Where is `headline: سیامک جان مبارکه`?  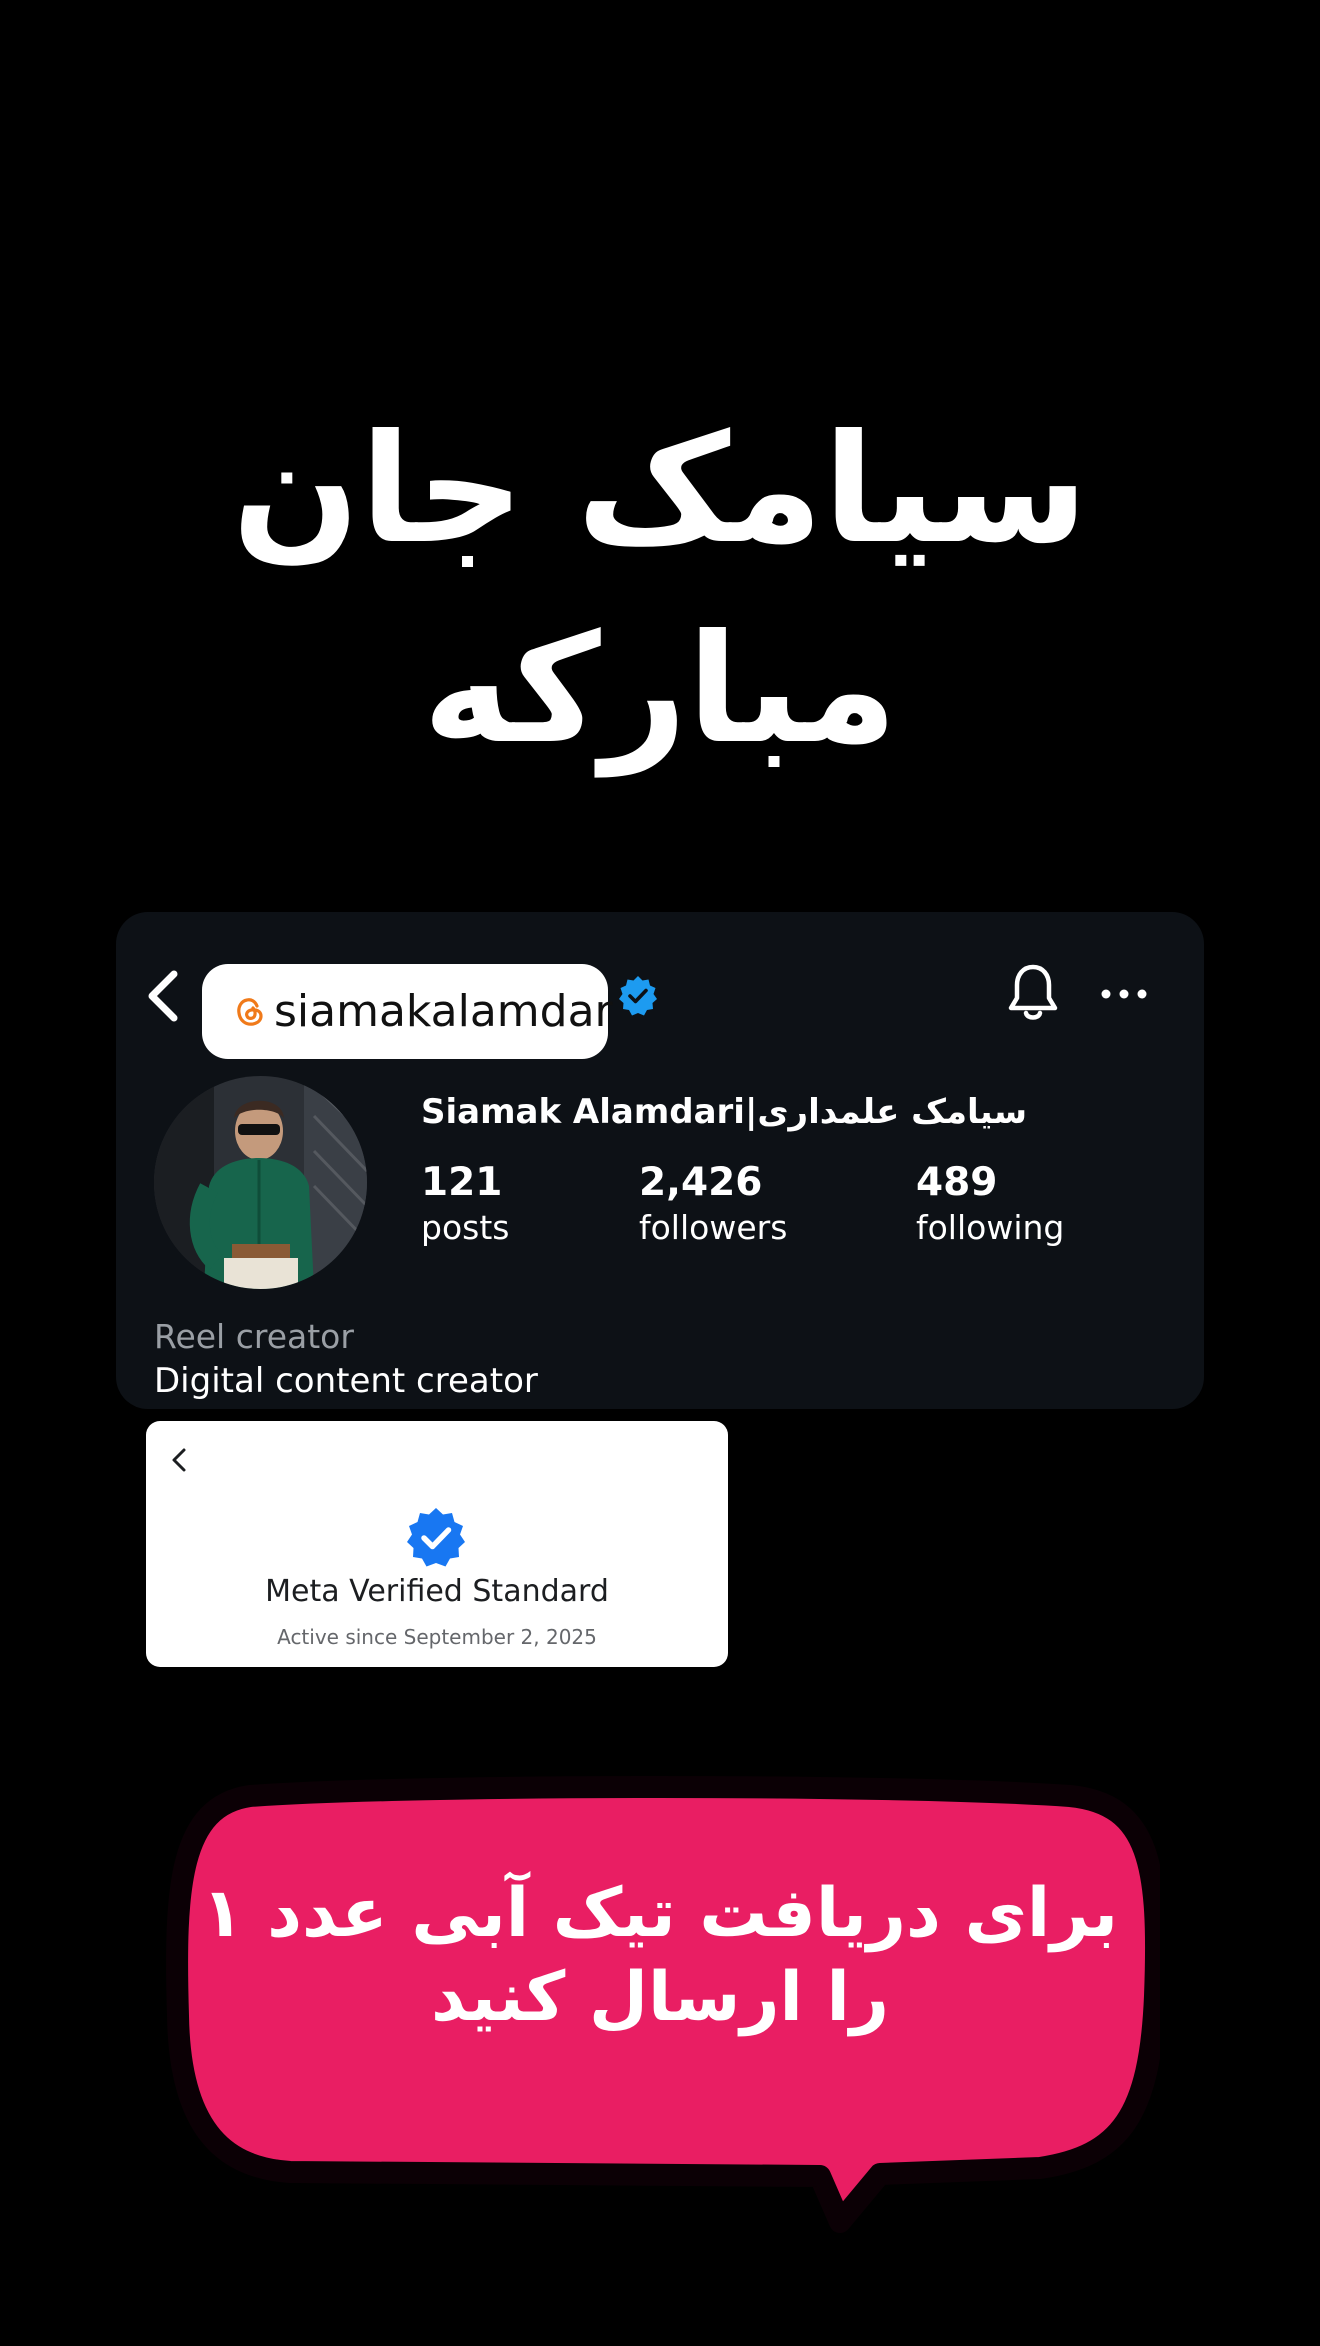
headline: سیامک جان مبارکه is located at coordinates (660, 590).